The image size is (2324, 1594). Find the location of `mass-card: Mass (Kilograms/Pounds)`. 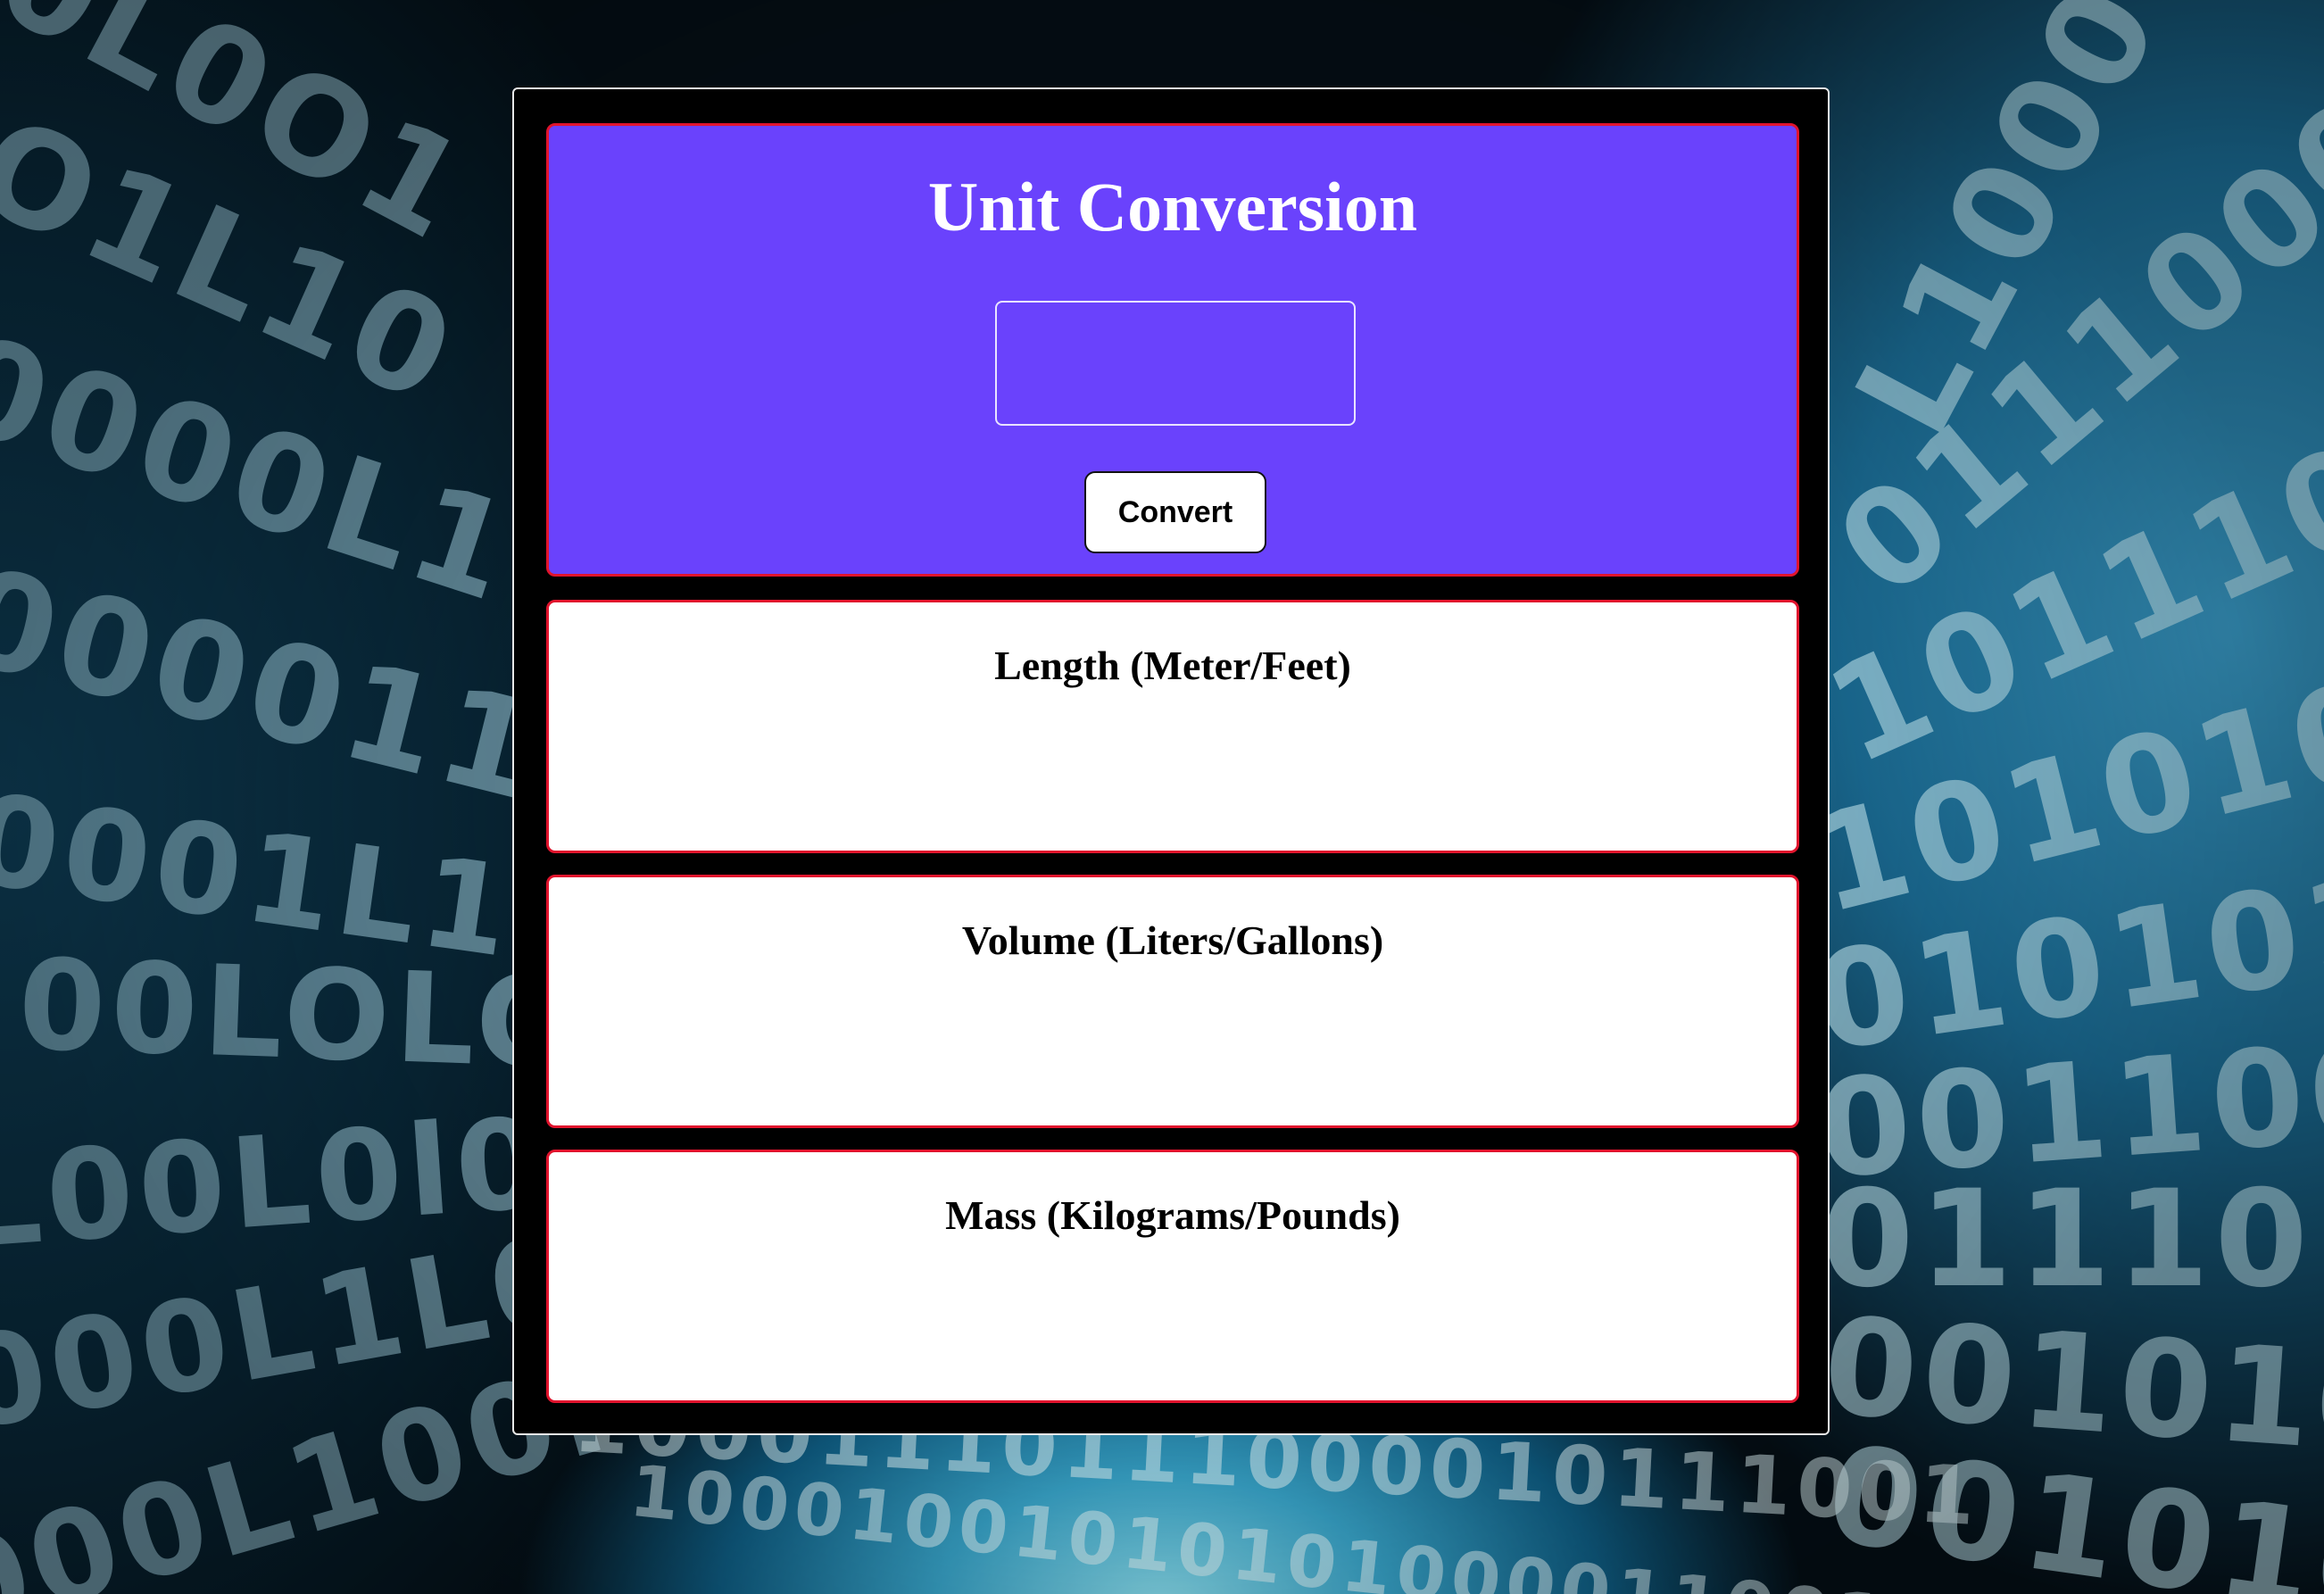

mass-card: Mass (Kilograms/Pounds) is located at coordinates (1172, 1277).